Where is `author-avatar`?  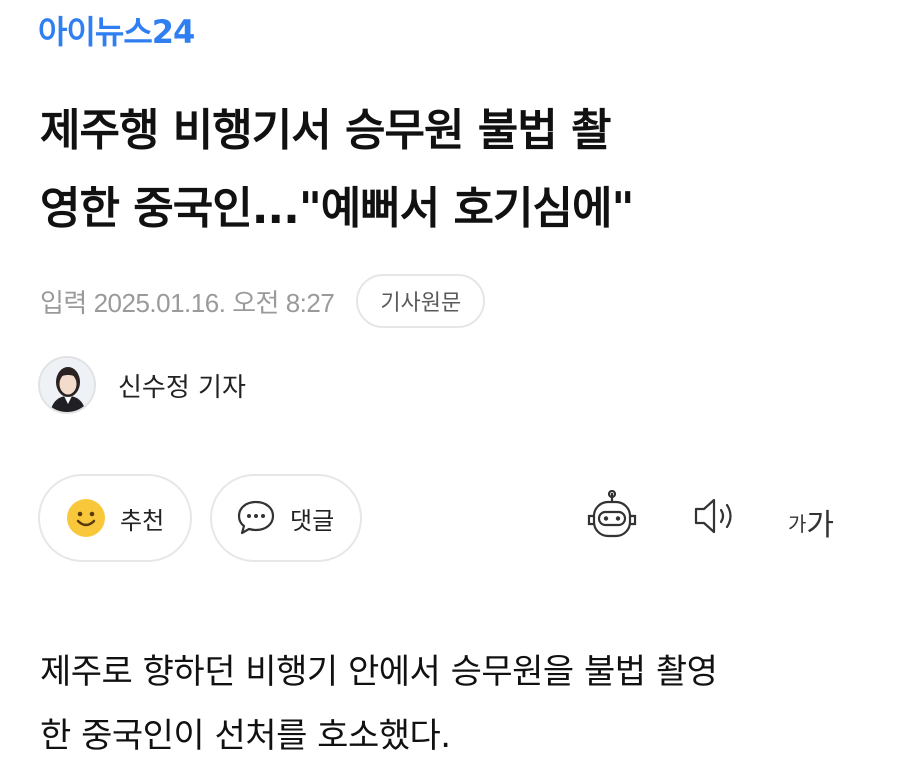
author-avatar is located at coordinates (67, 385).